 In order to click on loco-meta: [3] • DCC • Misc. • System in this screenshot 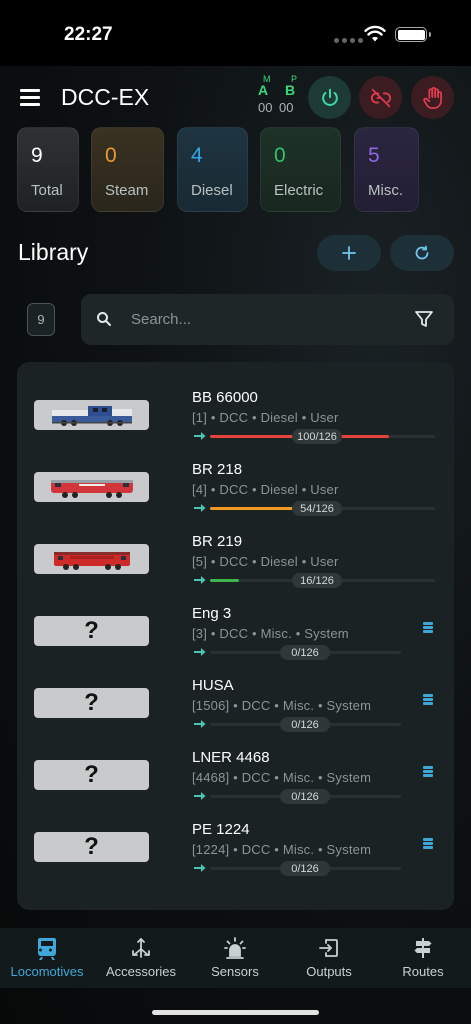, I will do `click(270, 633)`.